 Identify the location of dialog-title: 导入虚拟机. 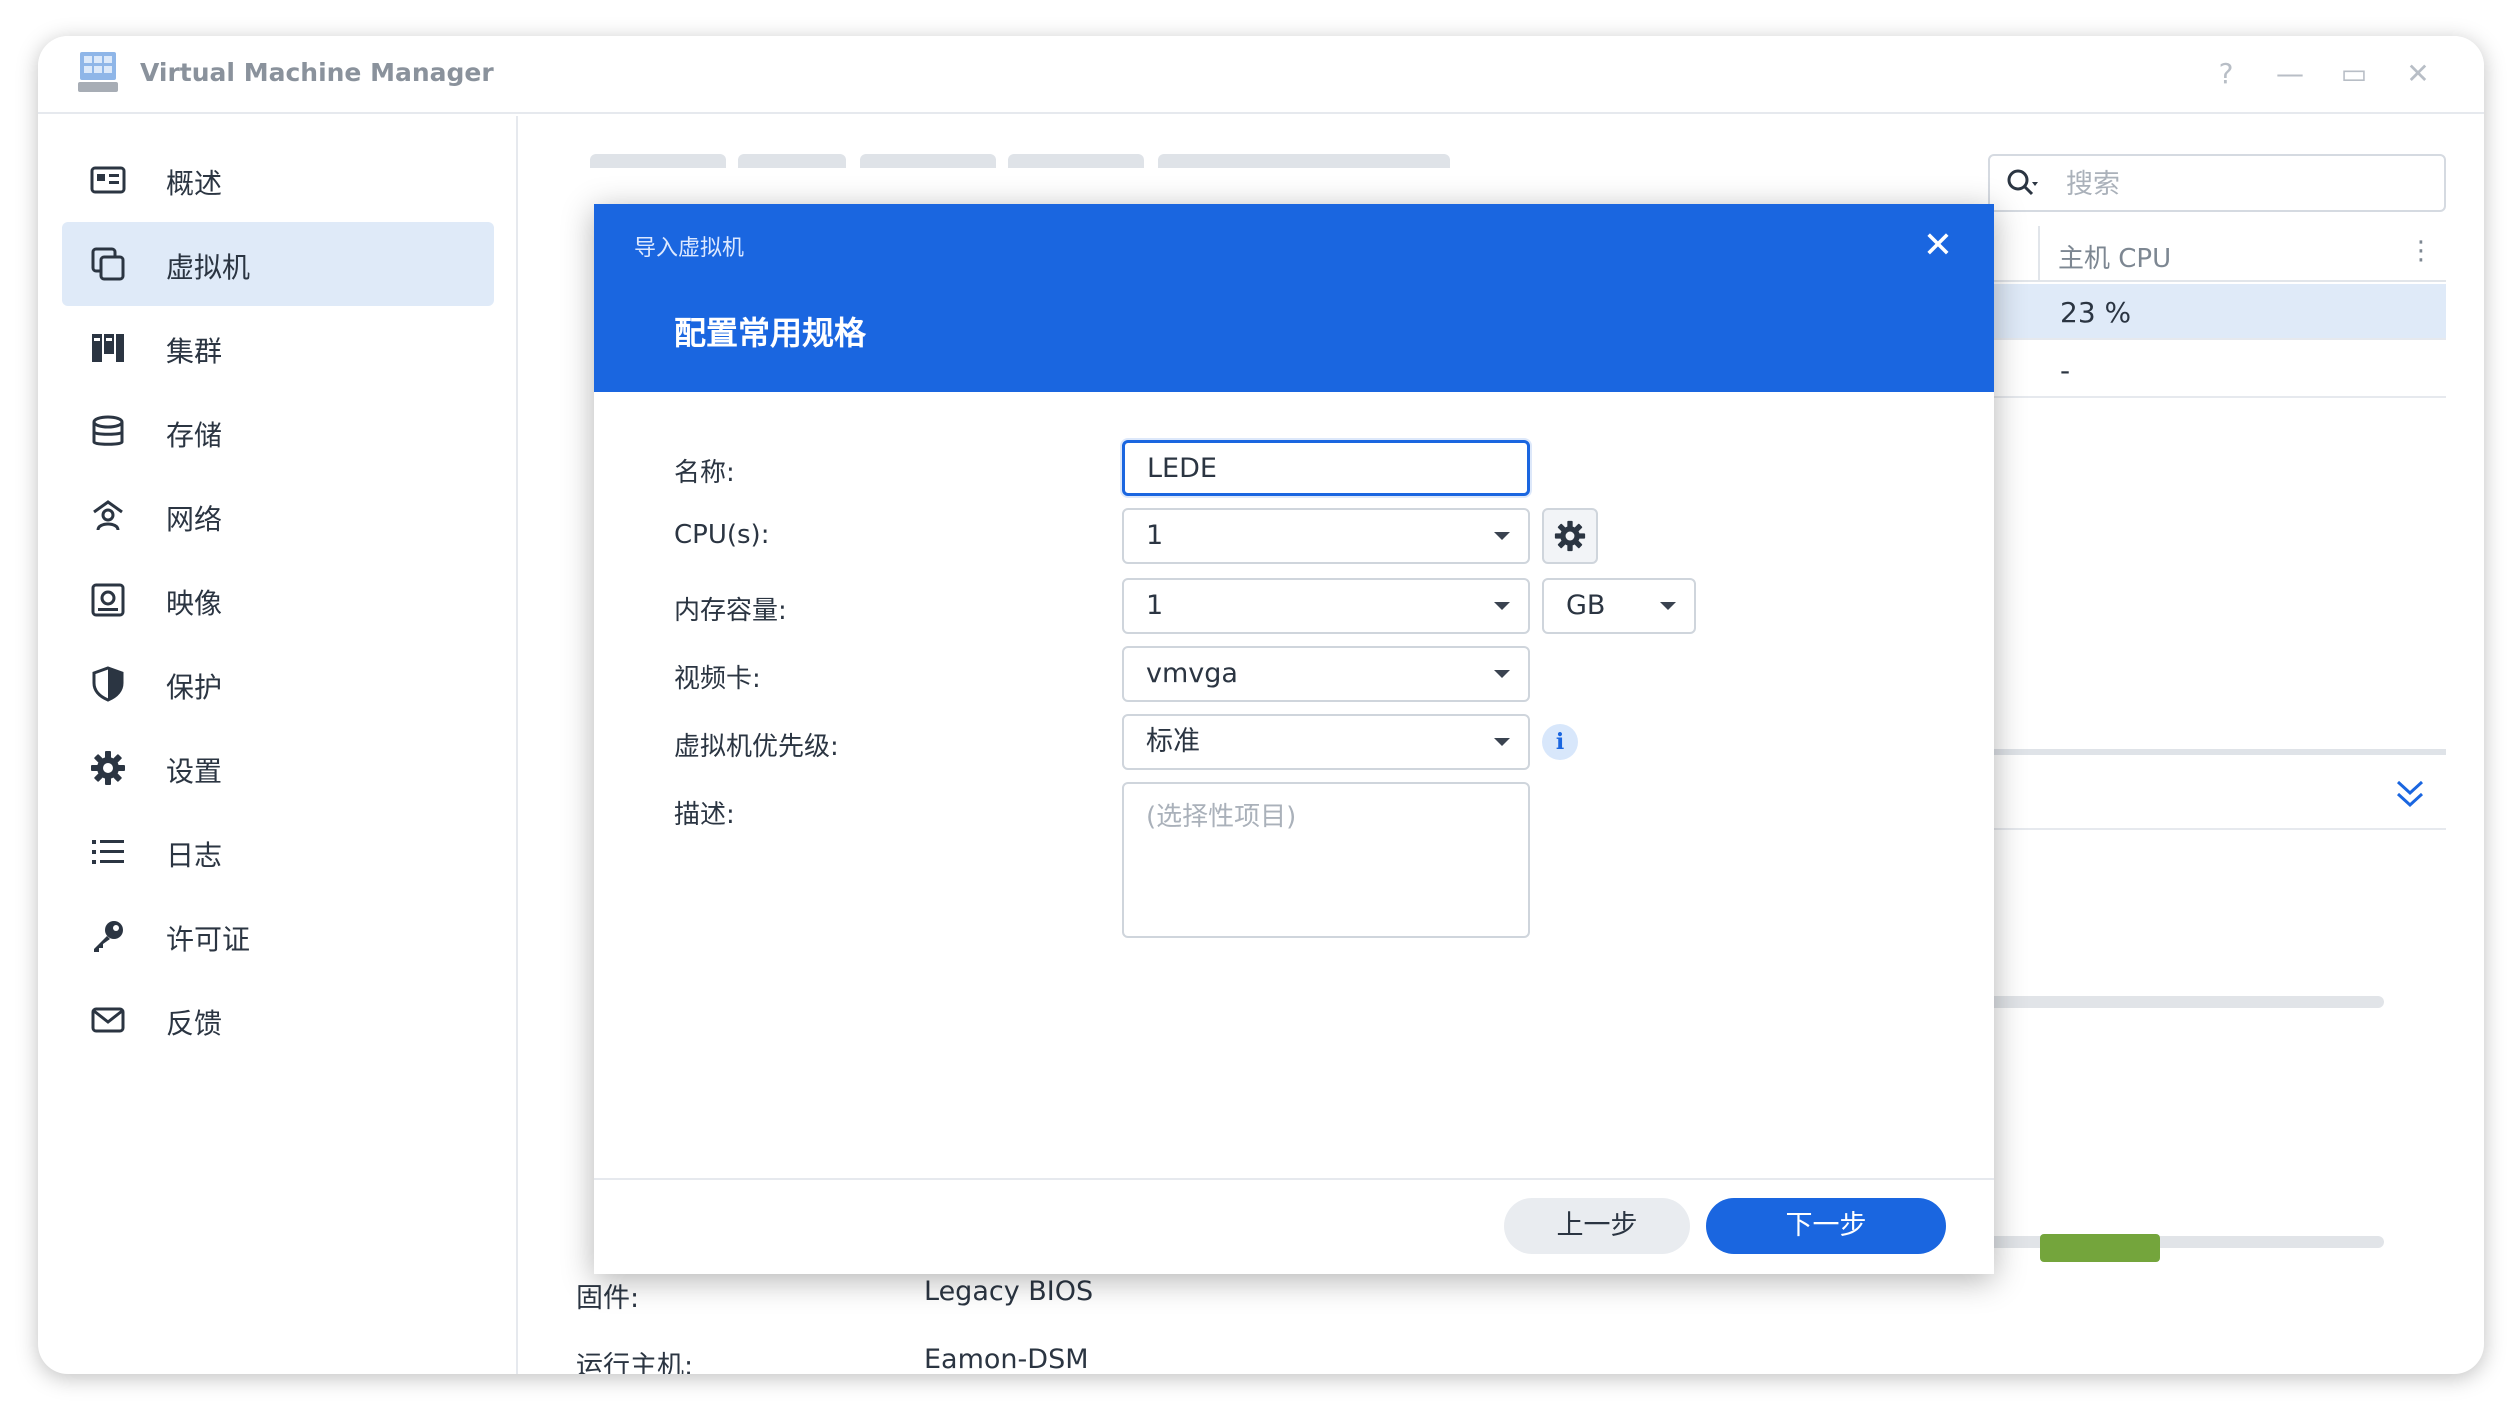
(689, 248).